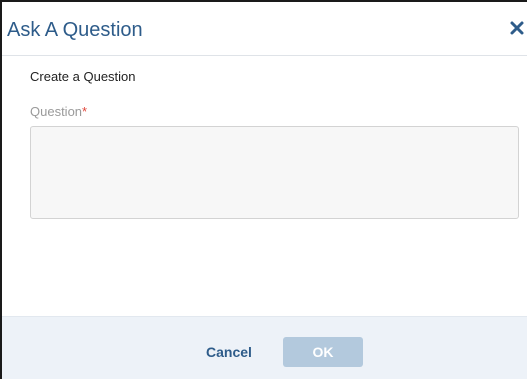  I want to click on question-label-text: Question, so click(56, 111).